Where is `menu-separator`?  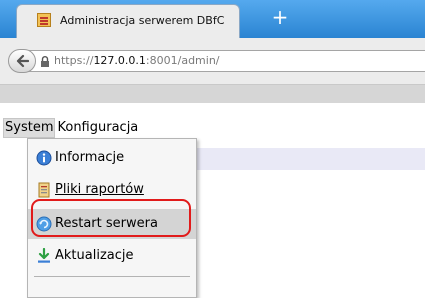
menu-separator is located at coordinates (112, 276).